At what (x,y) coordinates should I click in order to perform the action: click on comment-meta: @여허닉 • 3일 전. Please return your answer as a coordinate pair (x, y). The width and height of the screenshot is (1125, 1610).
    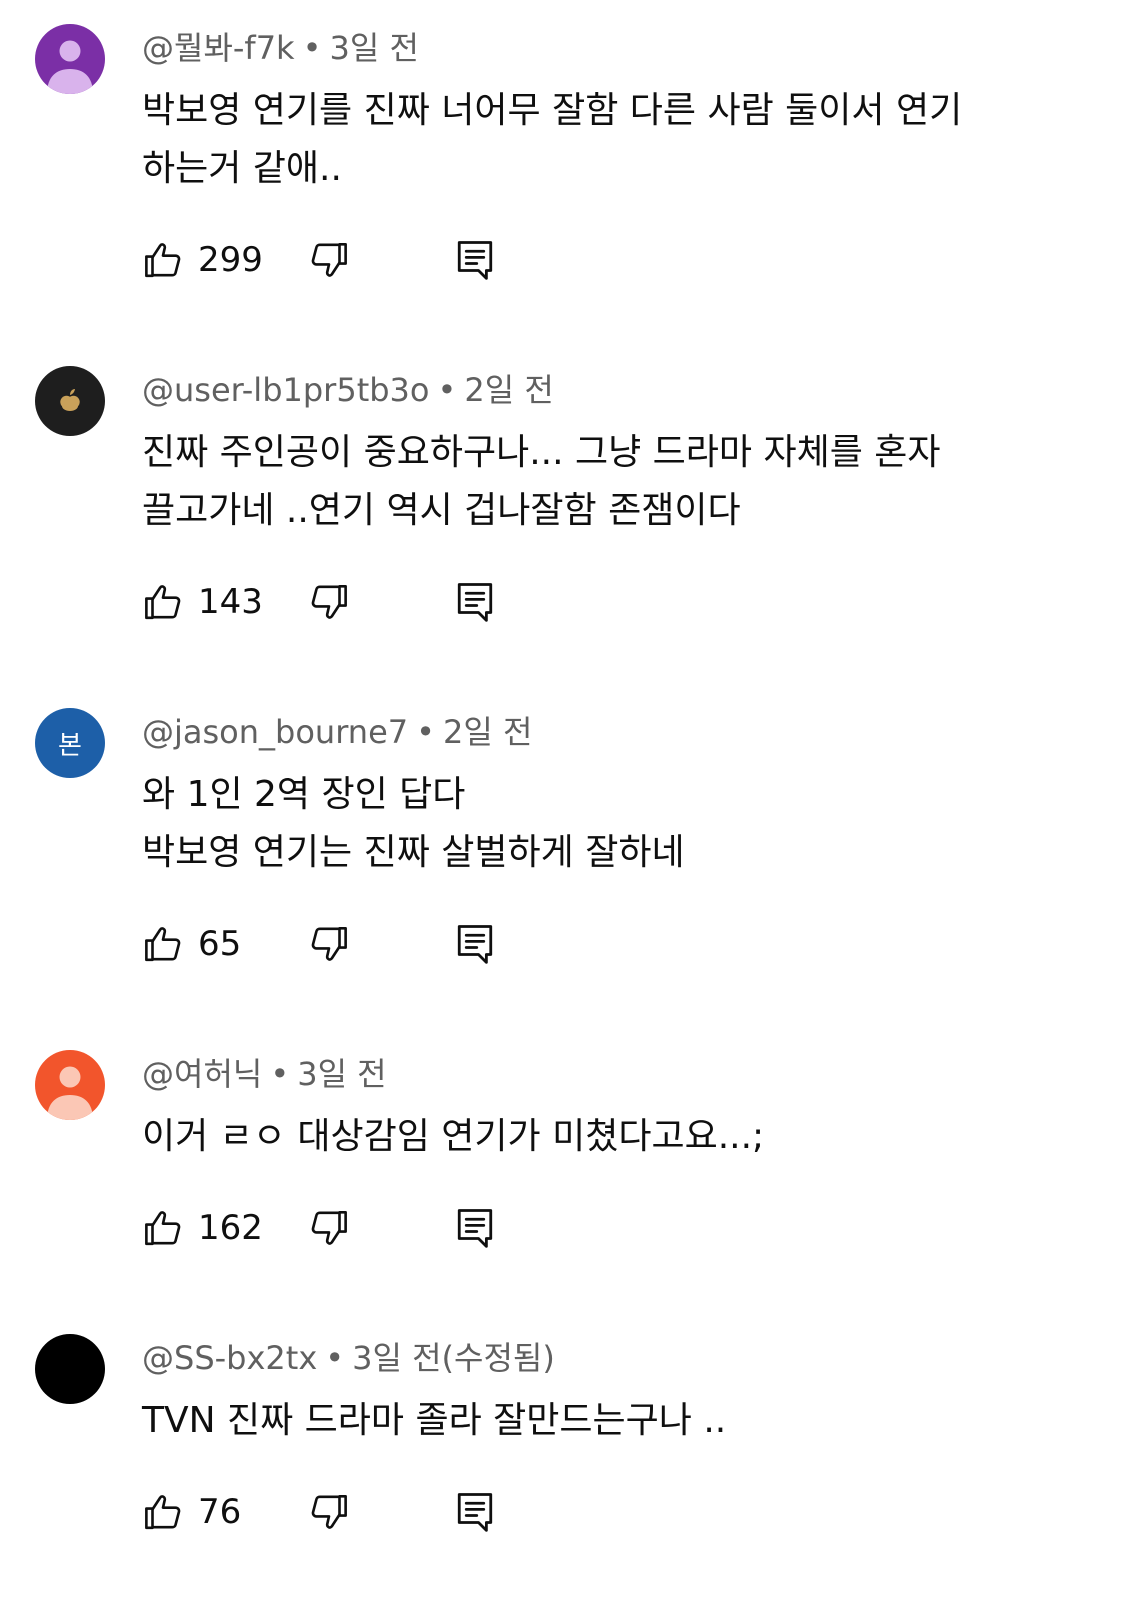
    Looking at the image, I should click on (264, 1074).